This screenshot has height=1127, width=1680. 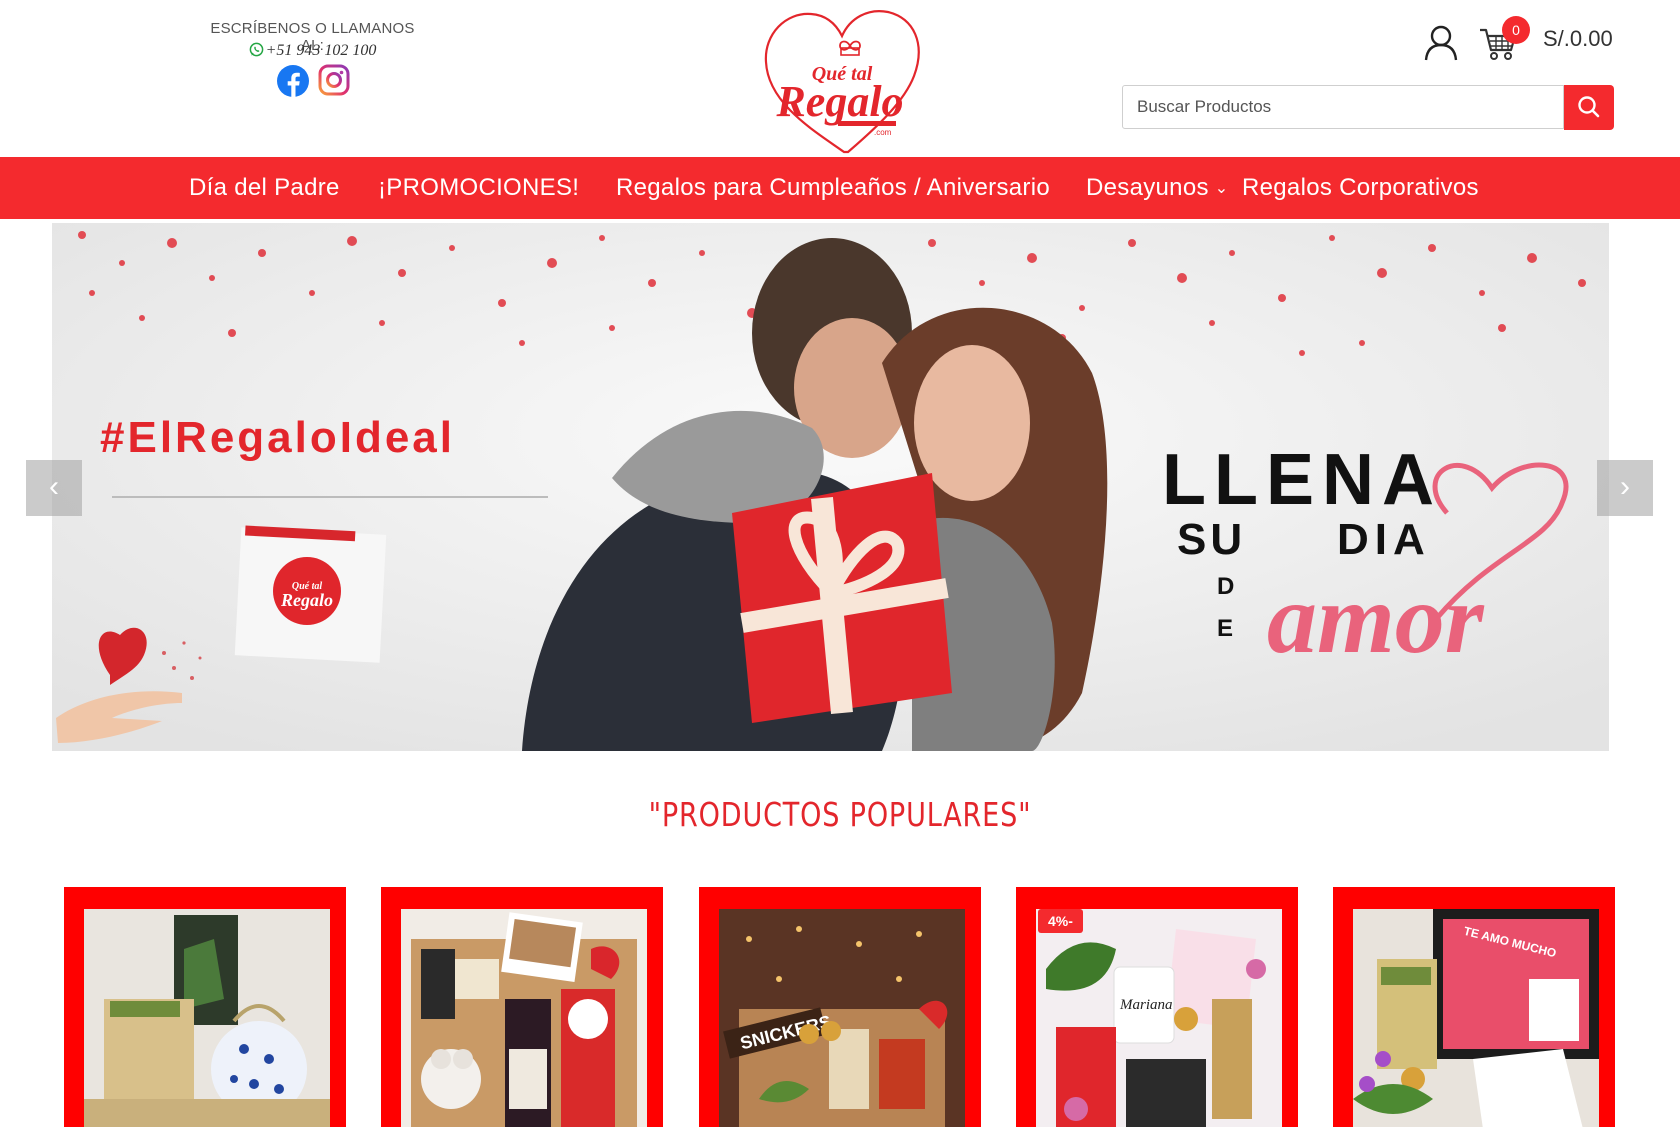 What do you see at coordinates (1360, 188) in the screenshot?
I see `nav-regalos-corporativos: Regalos Corporativos` at bounding box center [1360, 188].